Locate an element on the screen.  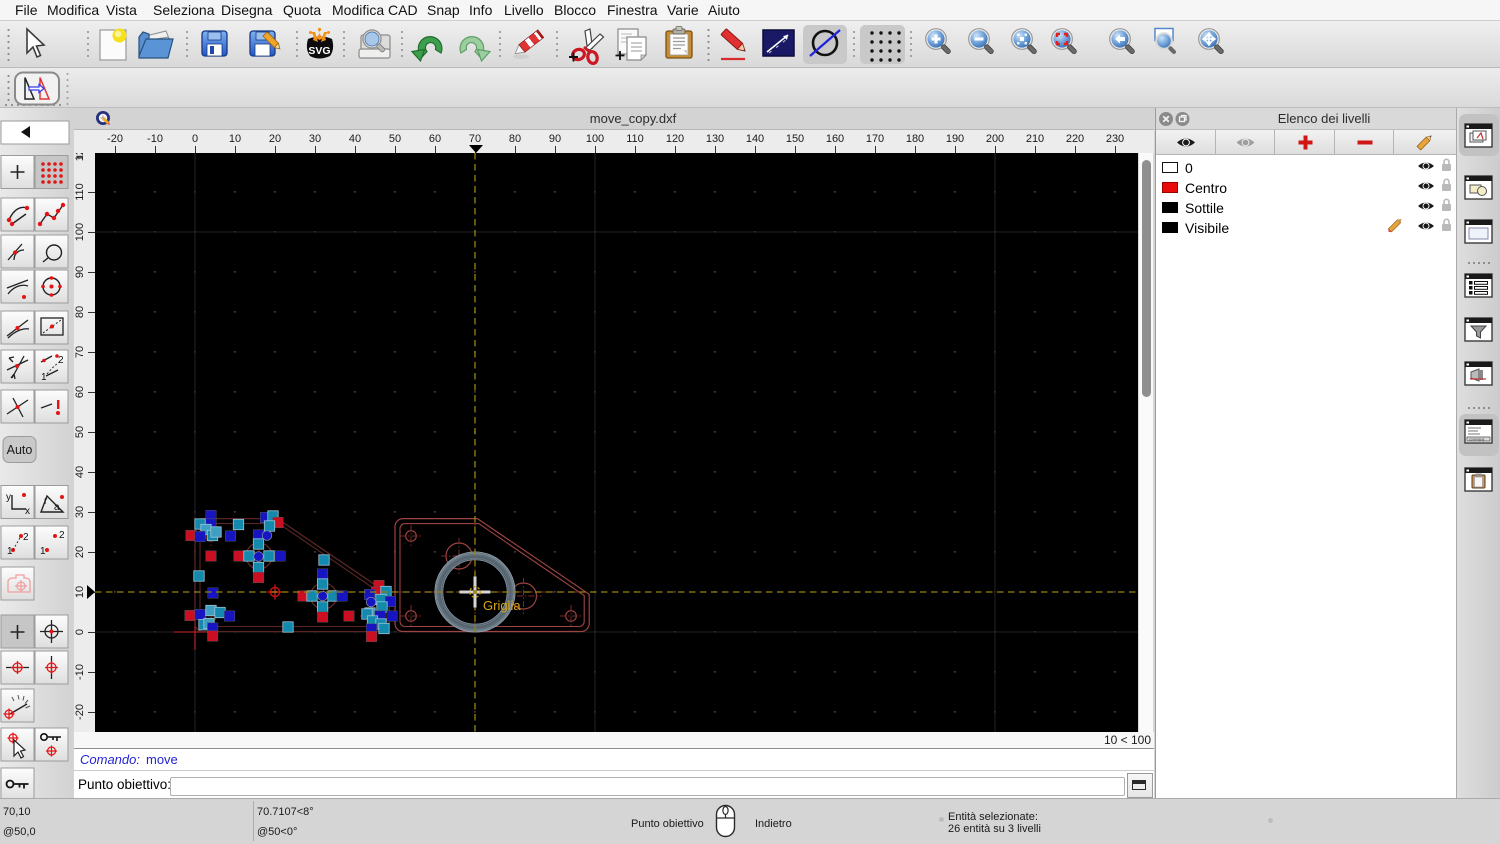
svg-text: SVG is located at coordinates (319, 51).